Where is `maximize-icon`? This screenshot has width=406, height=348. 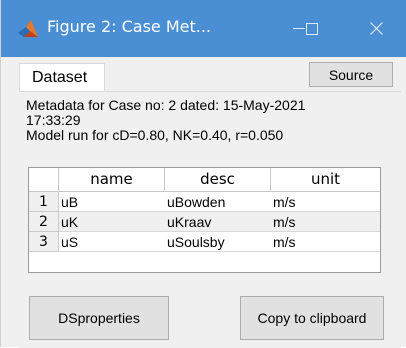 maximize-icon is located at coordinates (312, 28).